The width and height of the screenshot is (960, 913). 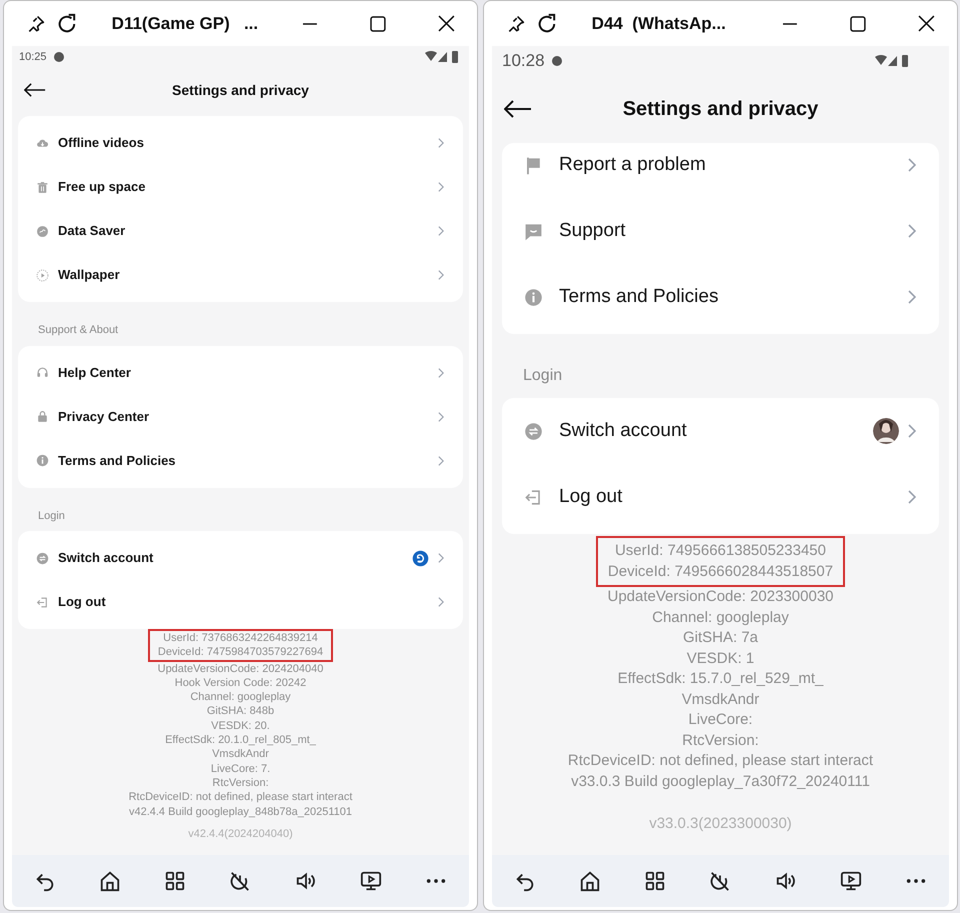 What do you see at coordinates (523, 61) in the screenshot?
I see `status-time: 10:28` at bounding box center [523, 61].